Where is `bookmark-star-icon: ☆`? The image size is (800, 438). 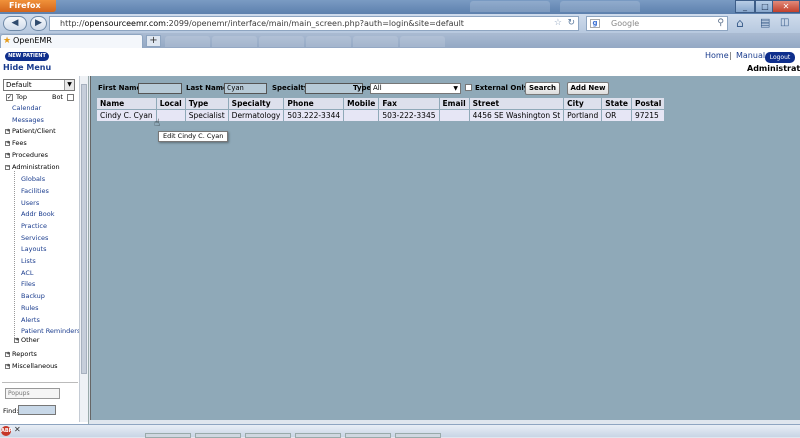
bookmark-star-icon: ☆ is located at coordinates (558, 23).